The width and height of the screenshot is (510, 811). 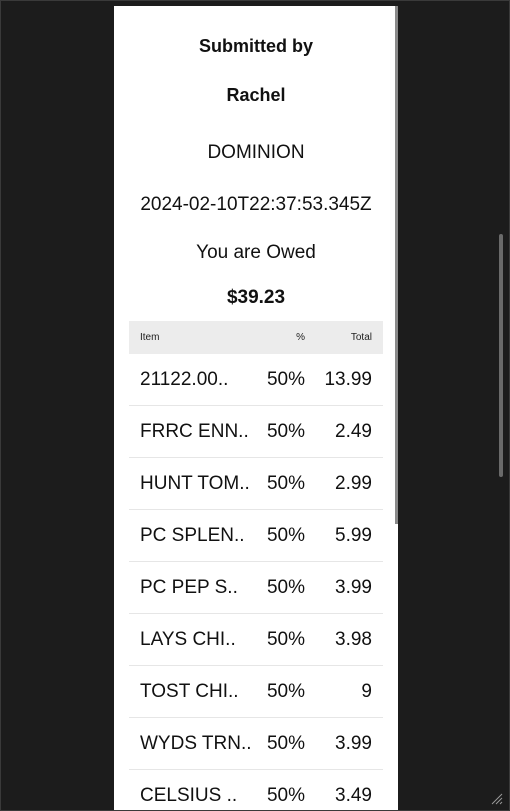 I want to click on table-row: LAYS CHI.. 50% 3.98, so click(x=256, y=640).